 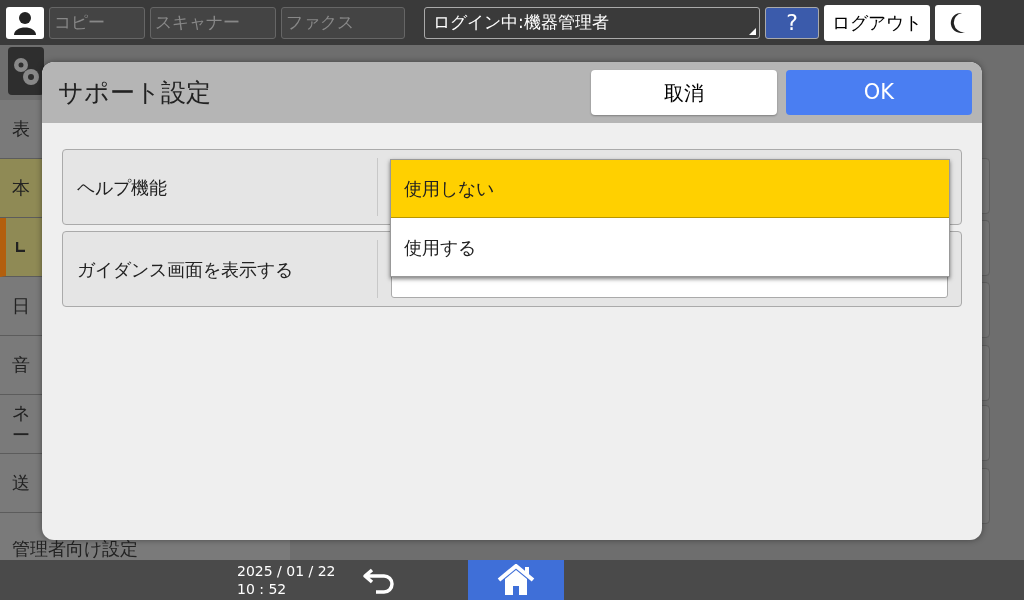 I want to click on dialog-title: サポート設定, so click(x=134, y=92).